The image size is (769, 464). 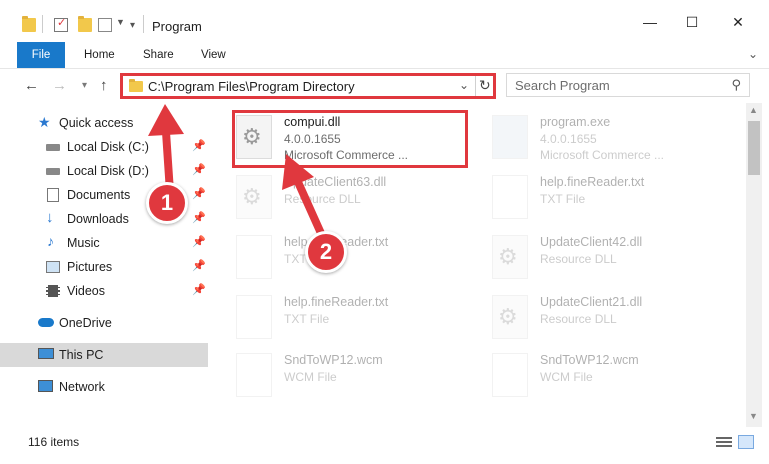 What do you see at coordinates (384, 445) in the screenshot?
I see `status-bar: 116 items` at bounding box center [384, 445].